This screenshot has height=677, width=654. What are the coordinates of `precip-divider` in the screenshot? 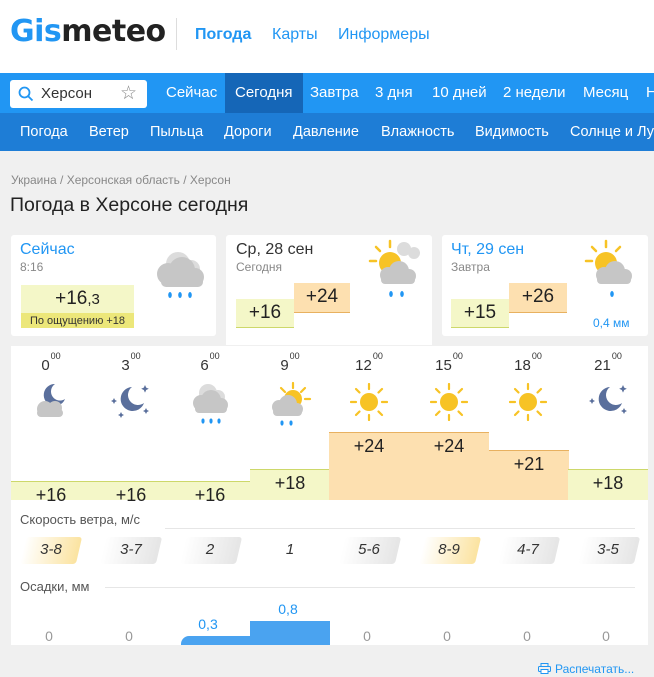 It's located at (370, 587).